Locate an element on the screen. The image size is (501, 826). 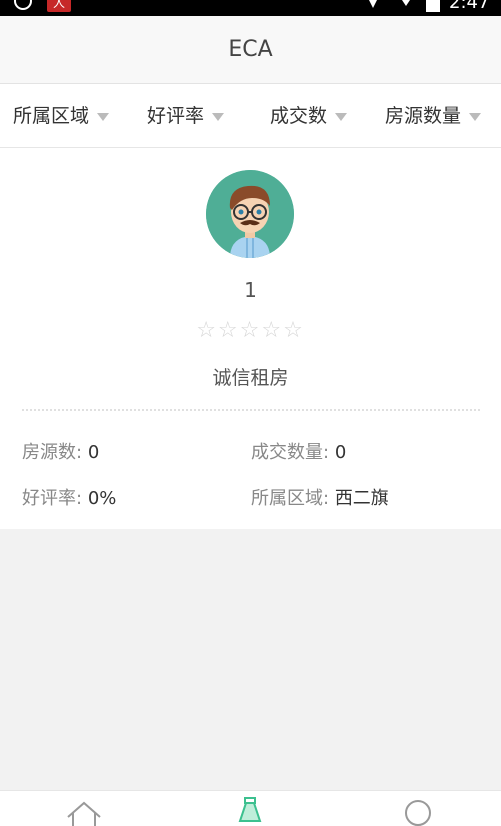
filter-bar: 所属区域 好评率 成交数 房源数量 is located at coordinates (250, 116).